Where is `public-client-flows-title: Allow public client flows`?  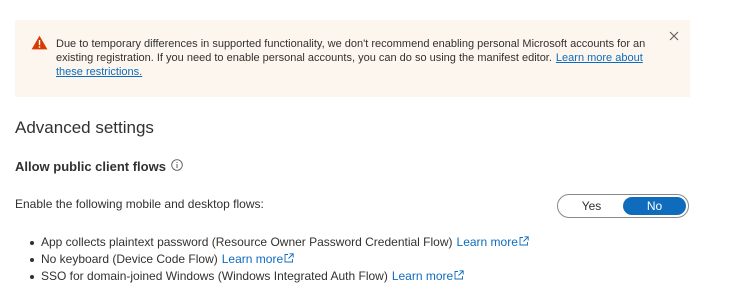
public-client-flows-title: Allow public client flows is located at coordinates (90, 166).